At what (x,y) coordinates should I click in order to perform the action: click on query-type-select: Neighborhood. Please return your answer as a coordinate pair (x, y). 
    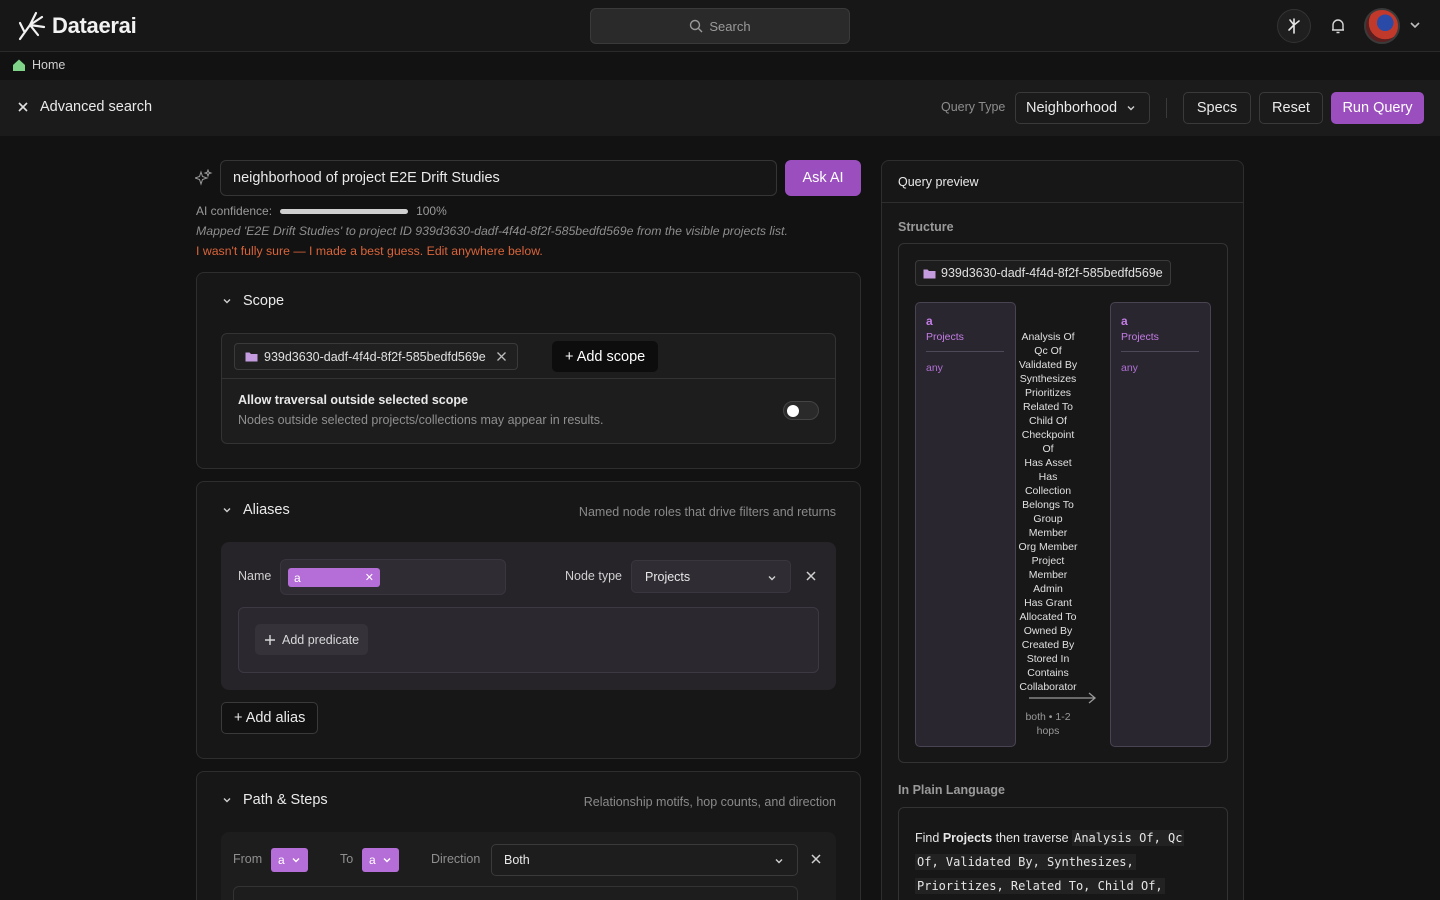
    Looking at the image, I should click on (1082, 108).